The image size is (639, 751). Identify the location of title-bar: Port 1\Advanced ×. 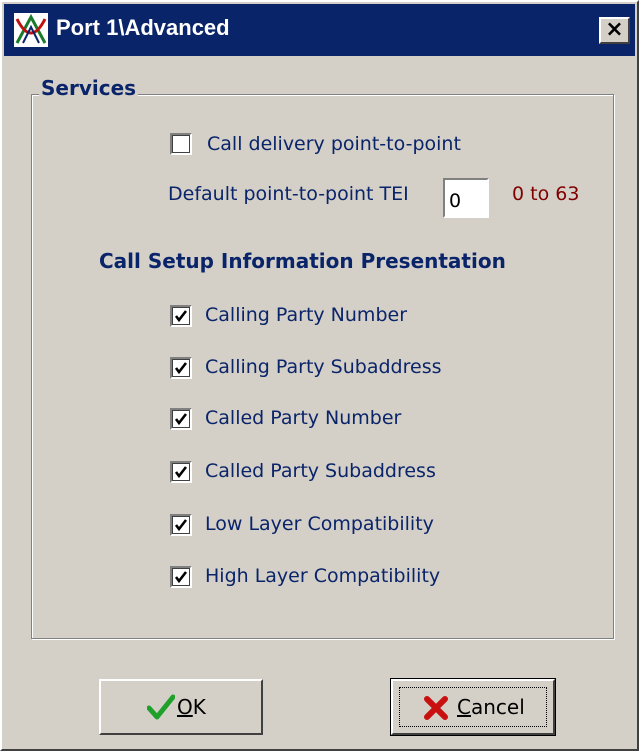
(319, 30).